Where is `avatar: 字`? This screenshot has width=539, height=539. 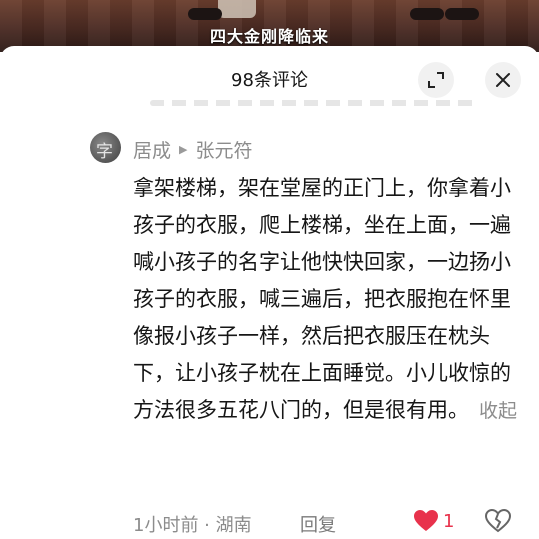 avatar: 字 is located at coordinates (105, 147).